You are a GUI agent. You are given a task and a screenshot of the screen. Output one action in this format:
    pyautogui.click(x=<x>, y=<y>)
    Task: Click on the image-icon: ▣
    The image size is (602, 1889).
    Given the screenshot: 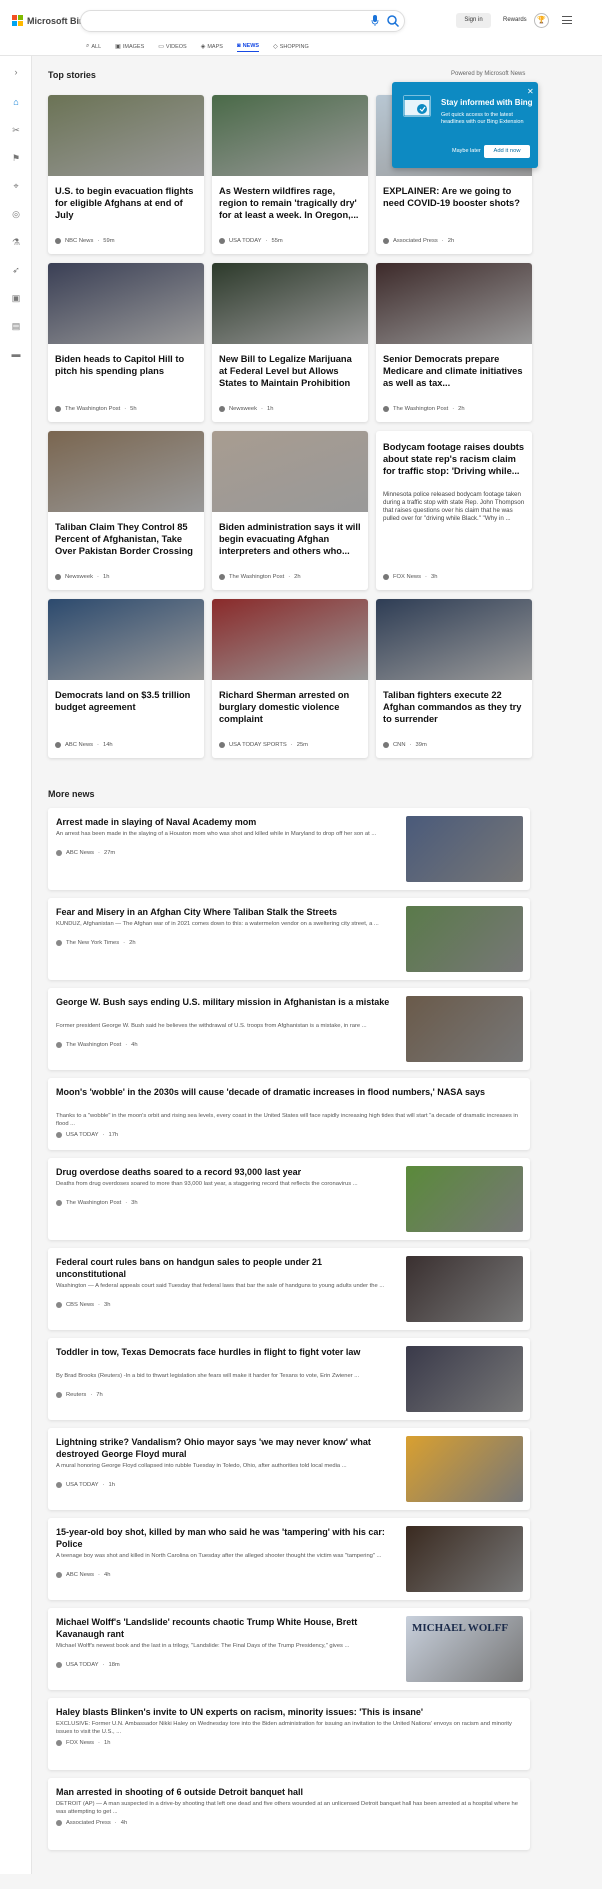 What is the action you would take?
    pyautogui.click(x=118, y=47)
    